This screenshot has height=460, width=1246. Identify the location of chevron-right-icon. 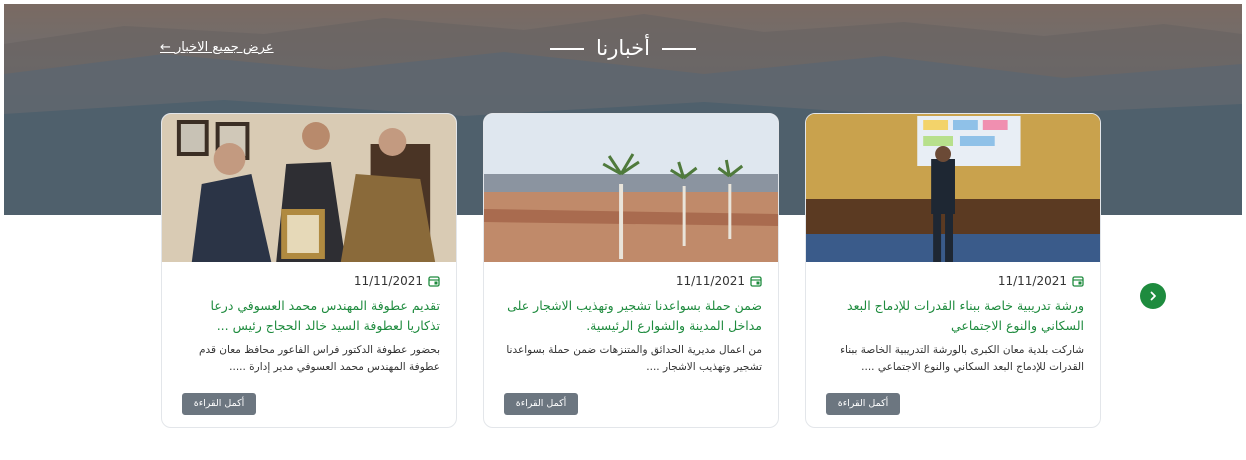
(1153, 296).